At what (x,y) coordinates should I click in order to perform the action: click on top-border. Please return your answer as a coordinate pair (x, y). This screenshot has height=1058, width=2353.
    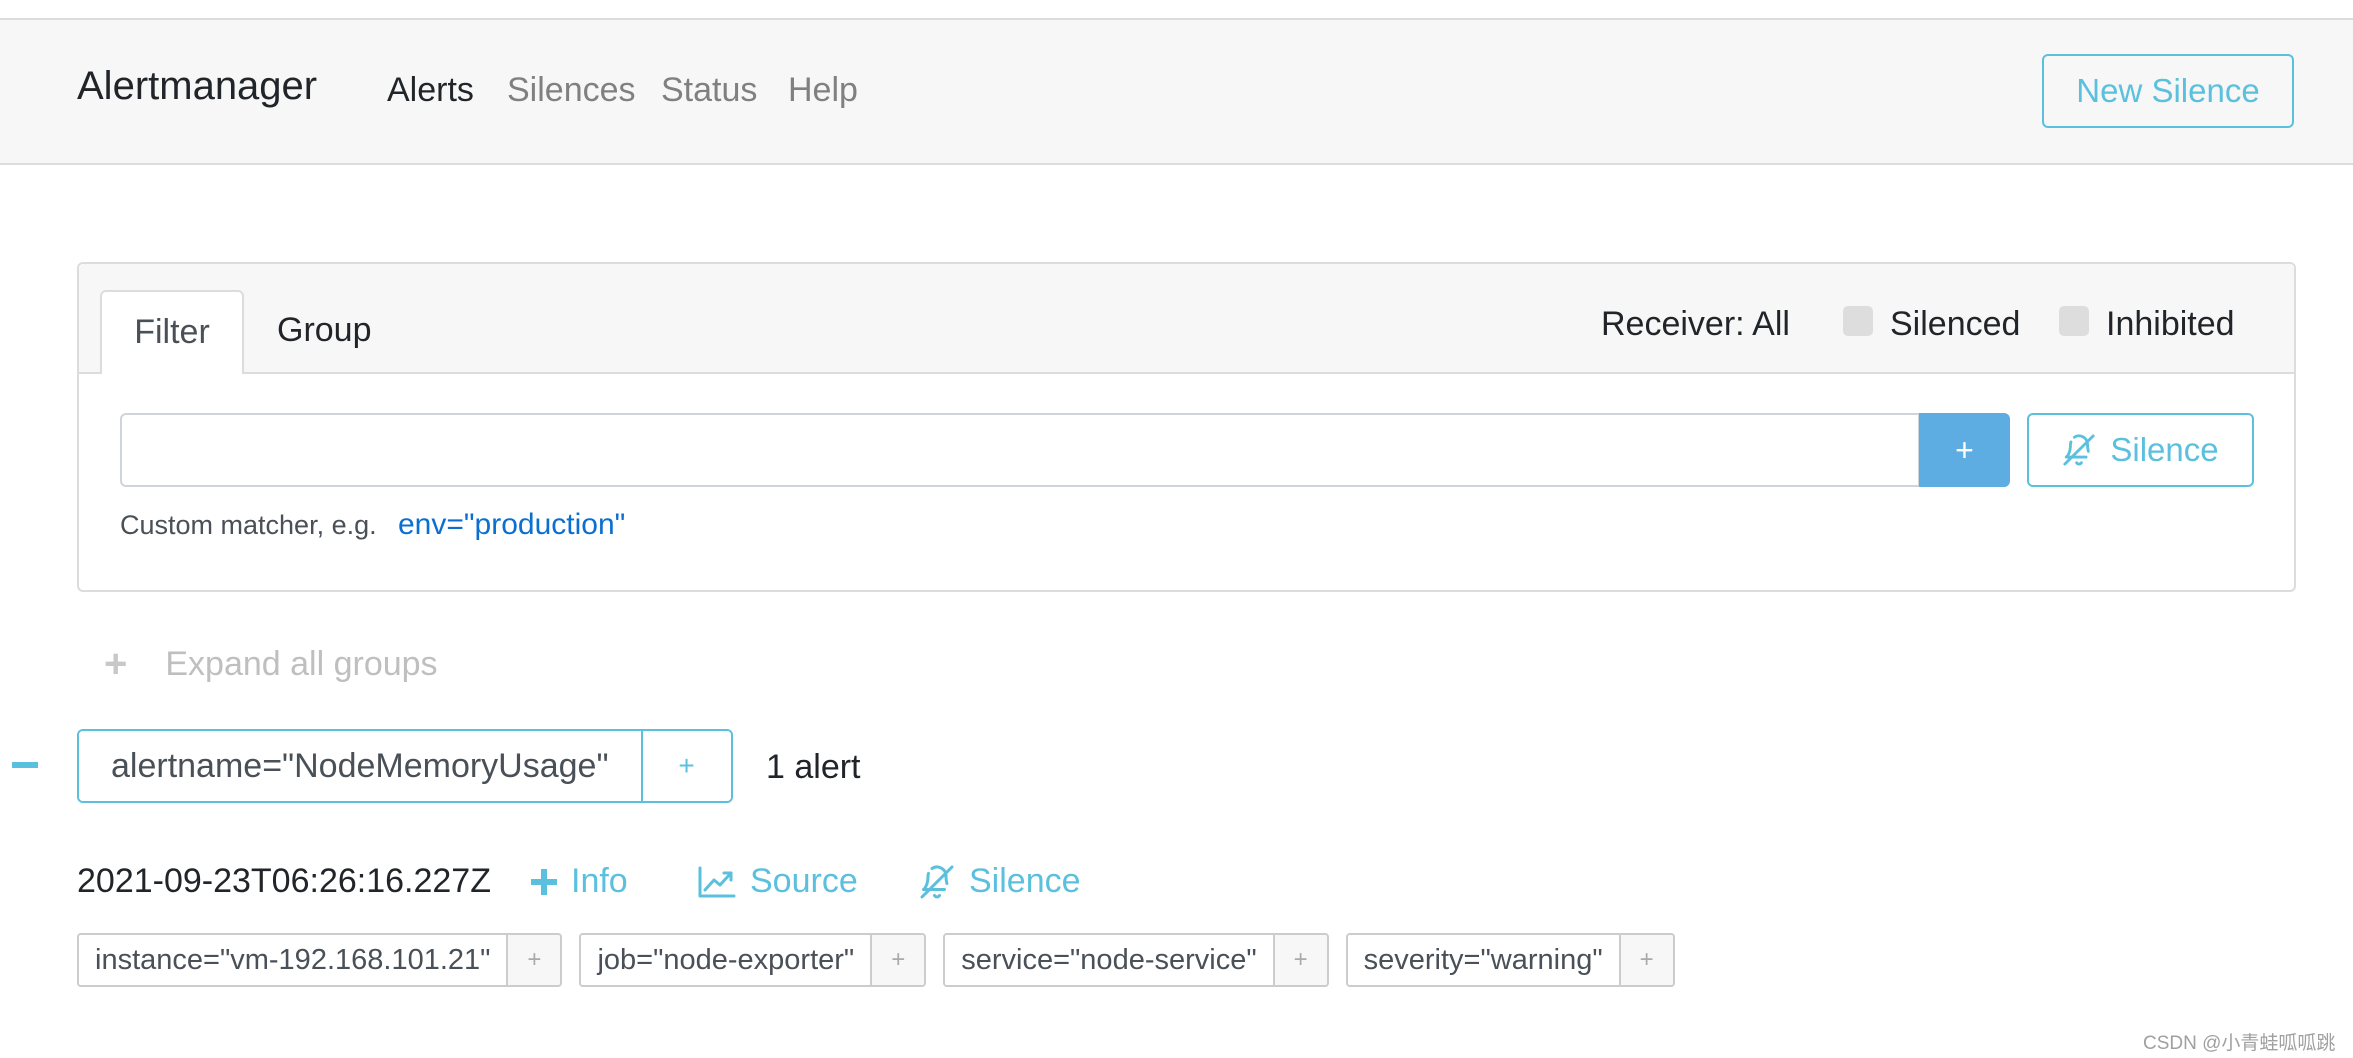
    Looking at the image, I should click on (1176, 10).